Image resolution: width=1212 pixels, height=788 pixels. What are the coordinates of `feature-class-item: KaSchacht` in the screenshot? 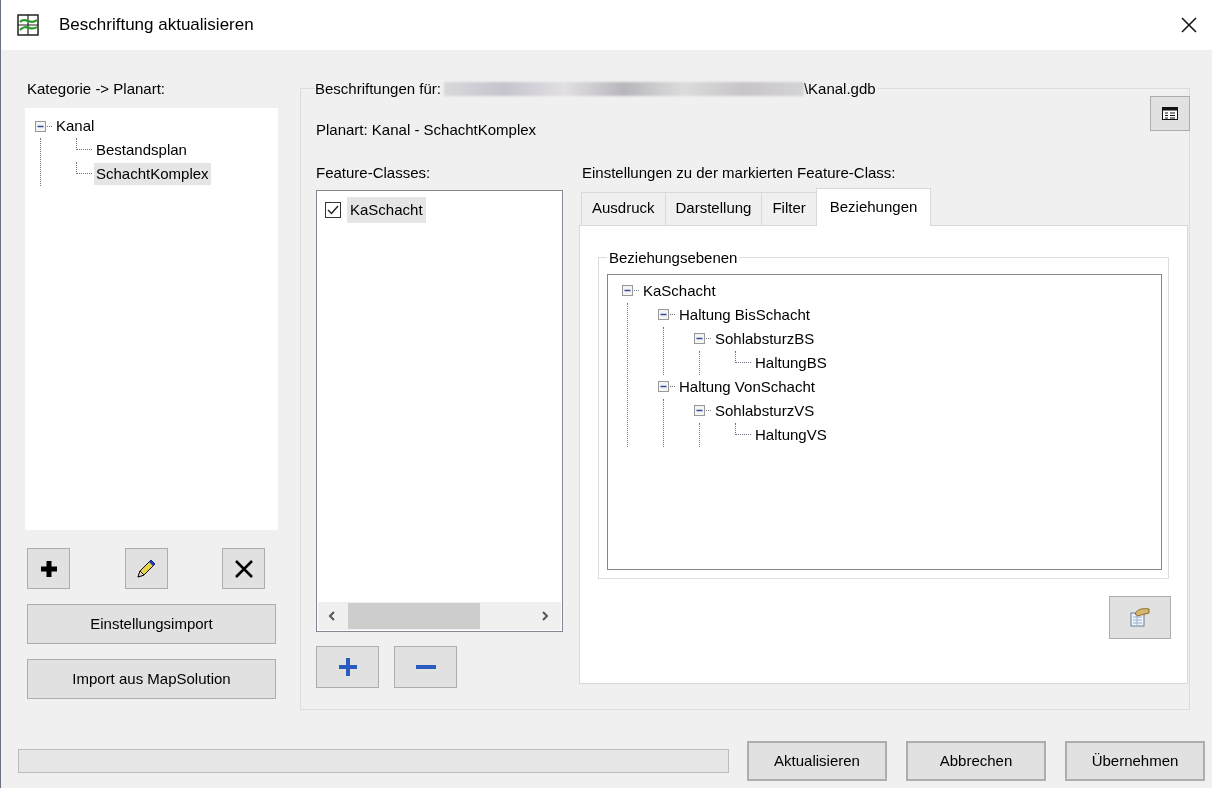 It's located at (386, 209).